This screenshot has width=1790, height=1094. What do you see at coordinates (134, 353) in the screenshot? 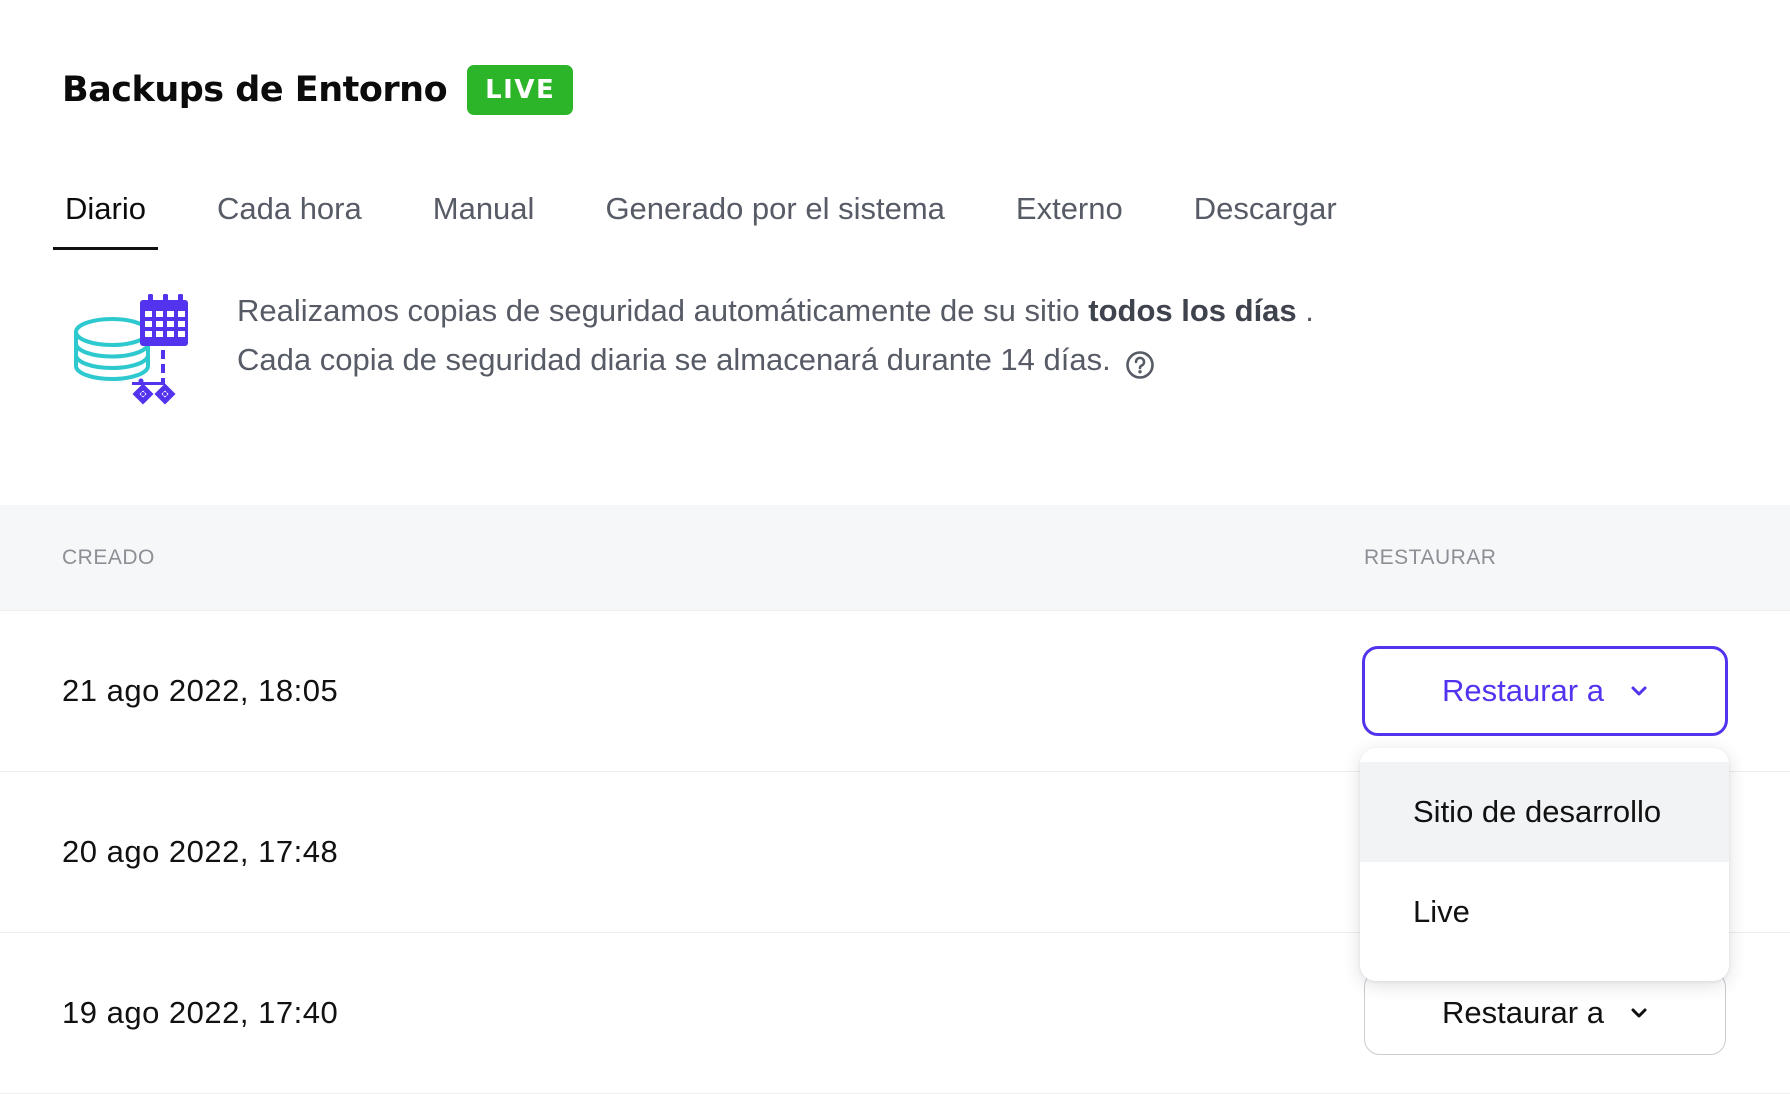
I see `database-calendar-icon` at bounding box center [134, 353].